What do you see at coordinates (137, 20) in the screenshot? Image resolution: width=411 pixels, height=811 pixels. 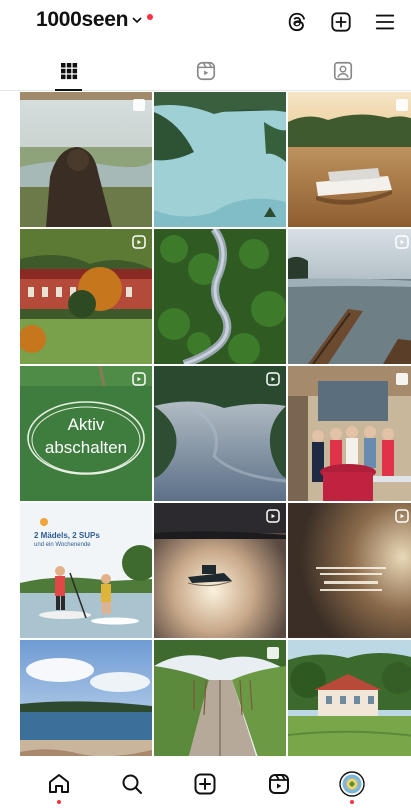 I see `chevron-down-icon` at bounding box center [137, 20].